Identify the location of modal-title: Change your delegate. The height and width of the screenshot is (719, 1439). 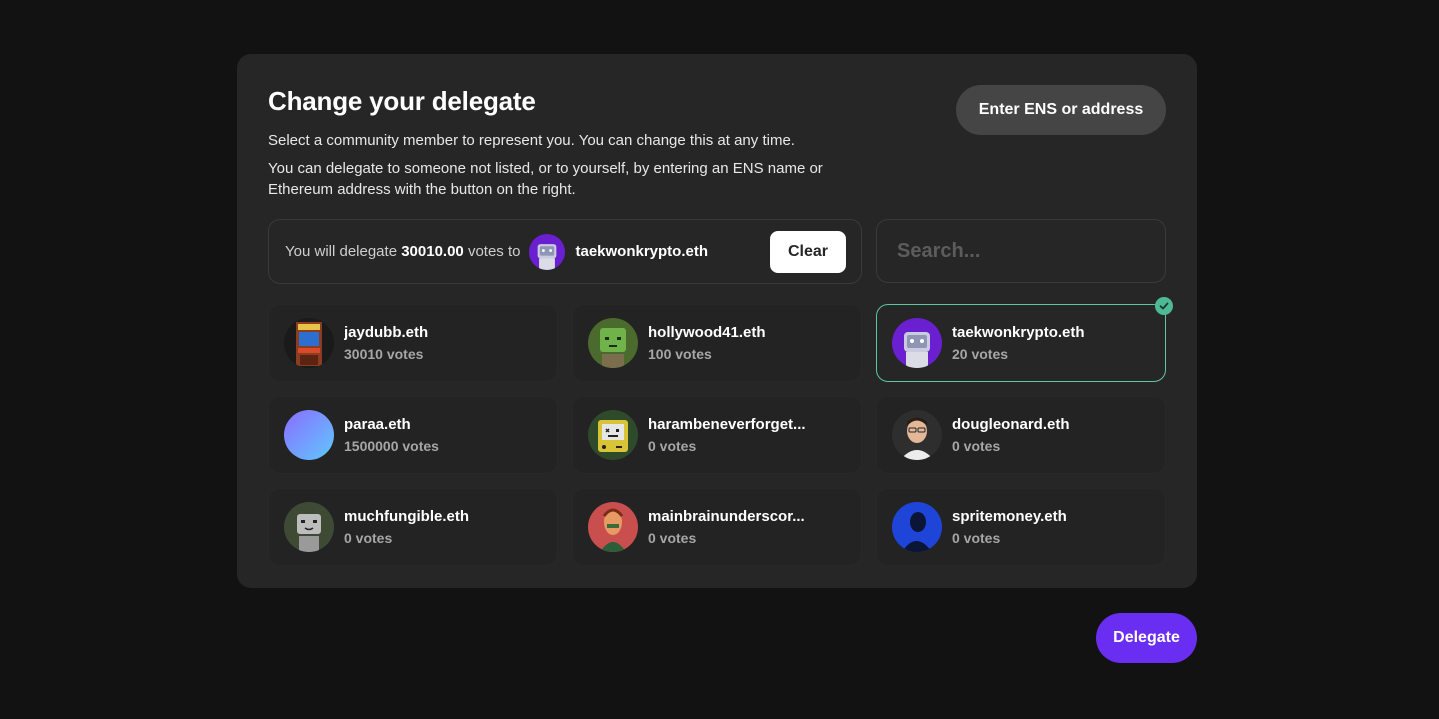
(402, 101).